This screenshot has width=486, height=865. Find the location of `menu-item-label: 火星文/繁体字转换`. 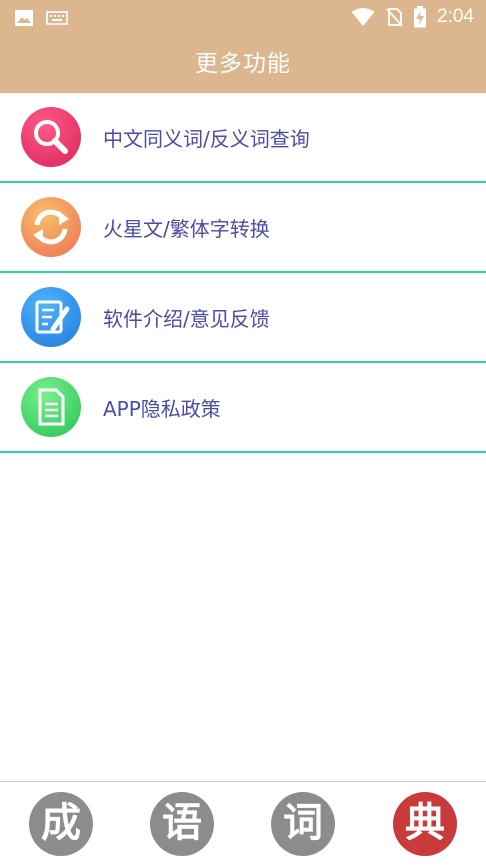

menu-item-label: 火星文/繁体字转换 is located at coordinates (186, 229).